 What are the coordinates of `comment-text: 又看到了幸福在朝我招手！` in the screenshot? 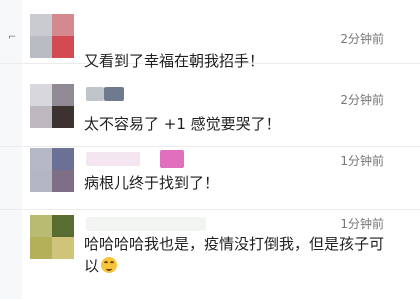 It's located at (174, 61).